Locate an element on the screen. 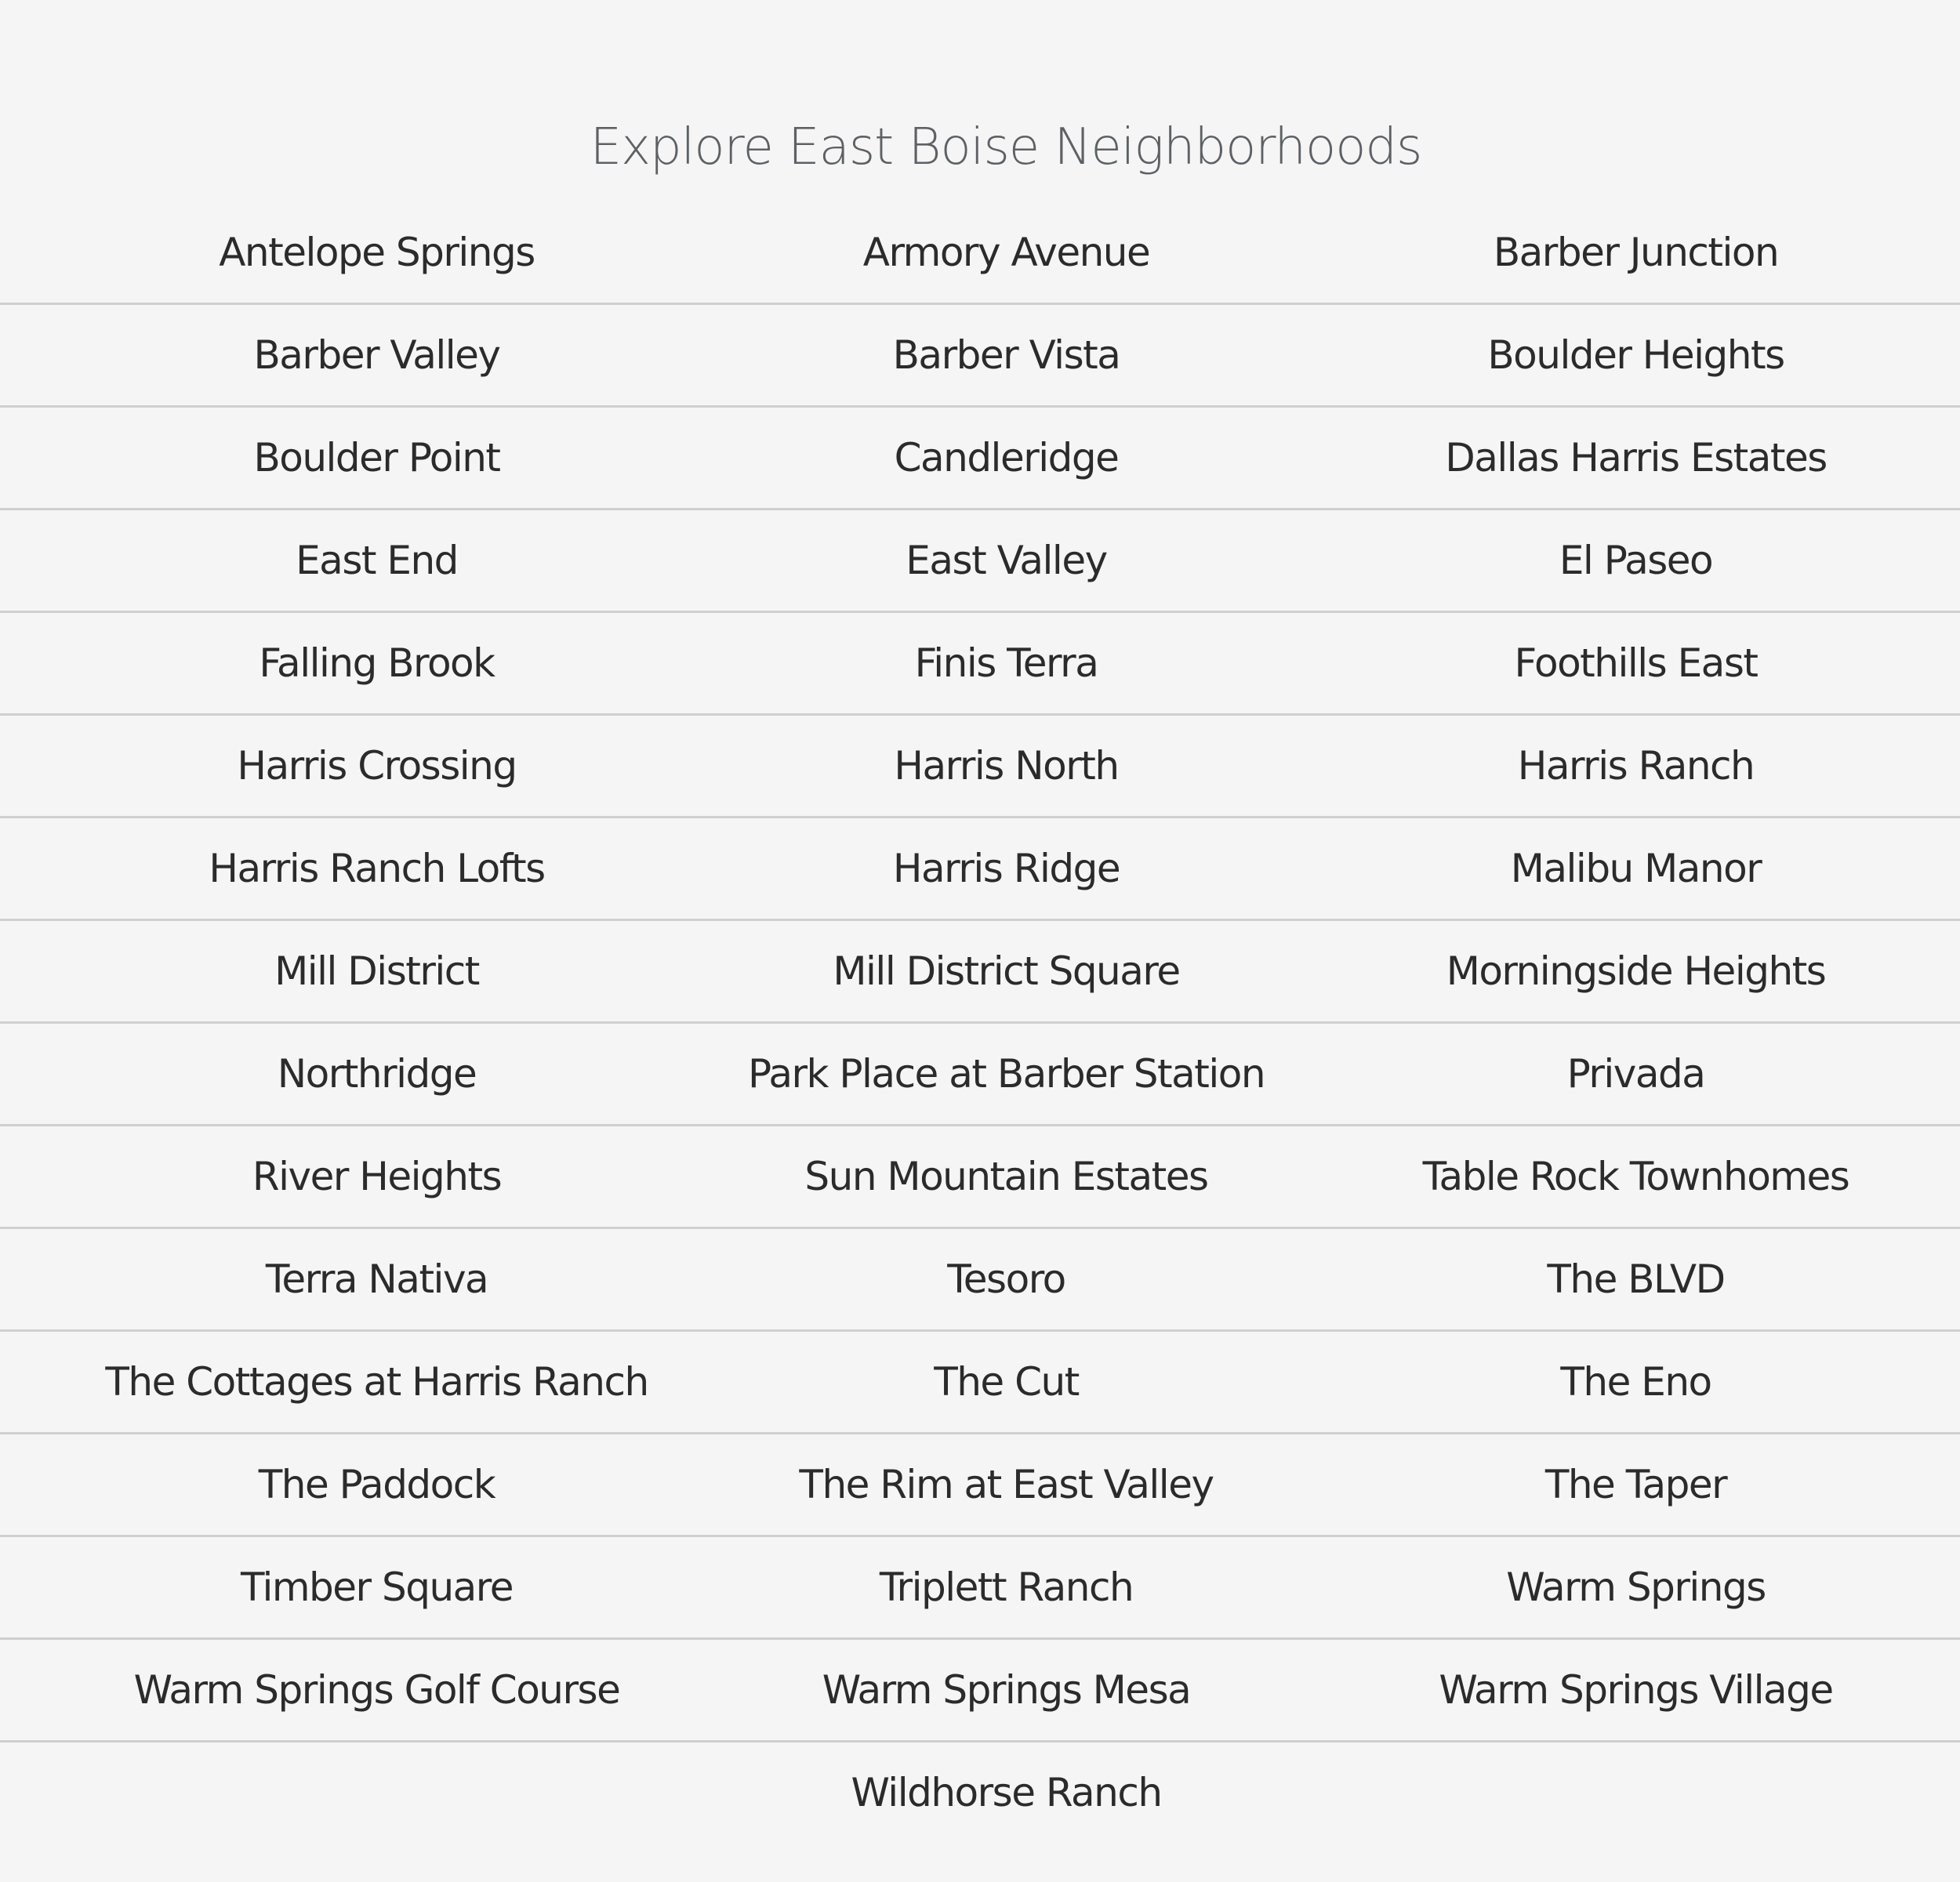 The width and height of the screenshot is (1960, 1882). neighborhood-link: Sun Mountain Estates is located at coordinates (1006, 1176).